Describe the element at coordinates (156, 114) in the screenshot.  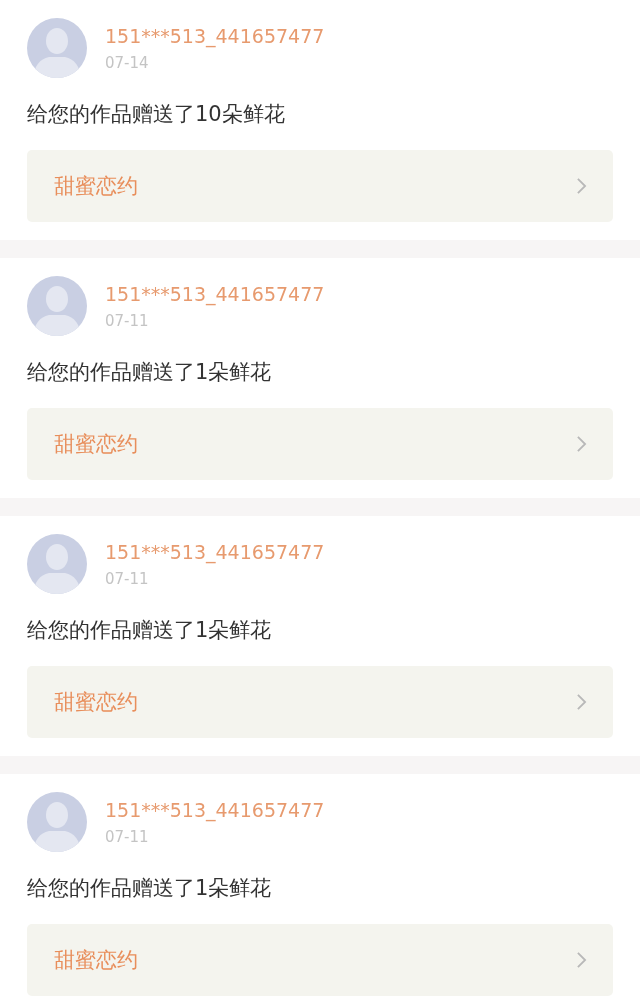
I see `message: 给您的作品赠送了10朵鲜花` at that location.